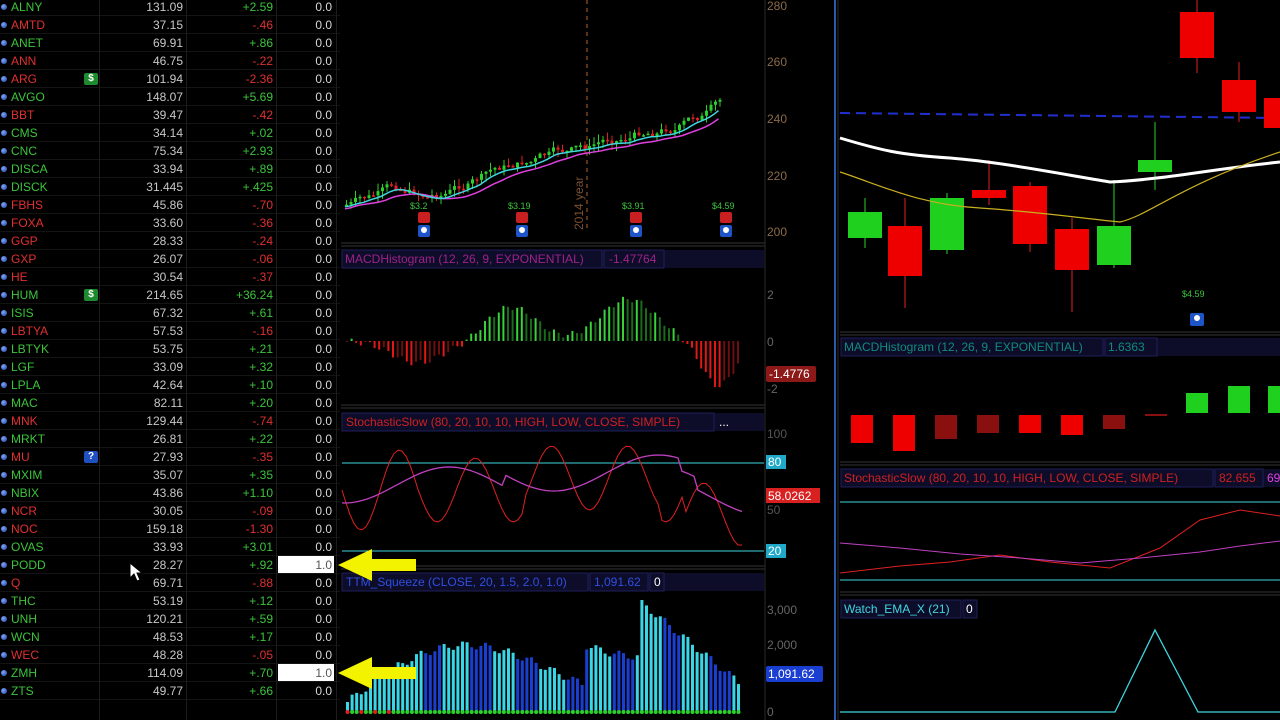  Describe the element at coordinates (1060, 670) in the screenshot. I see `ema-signal-line` at that location.